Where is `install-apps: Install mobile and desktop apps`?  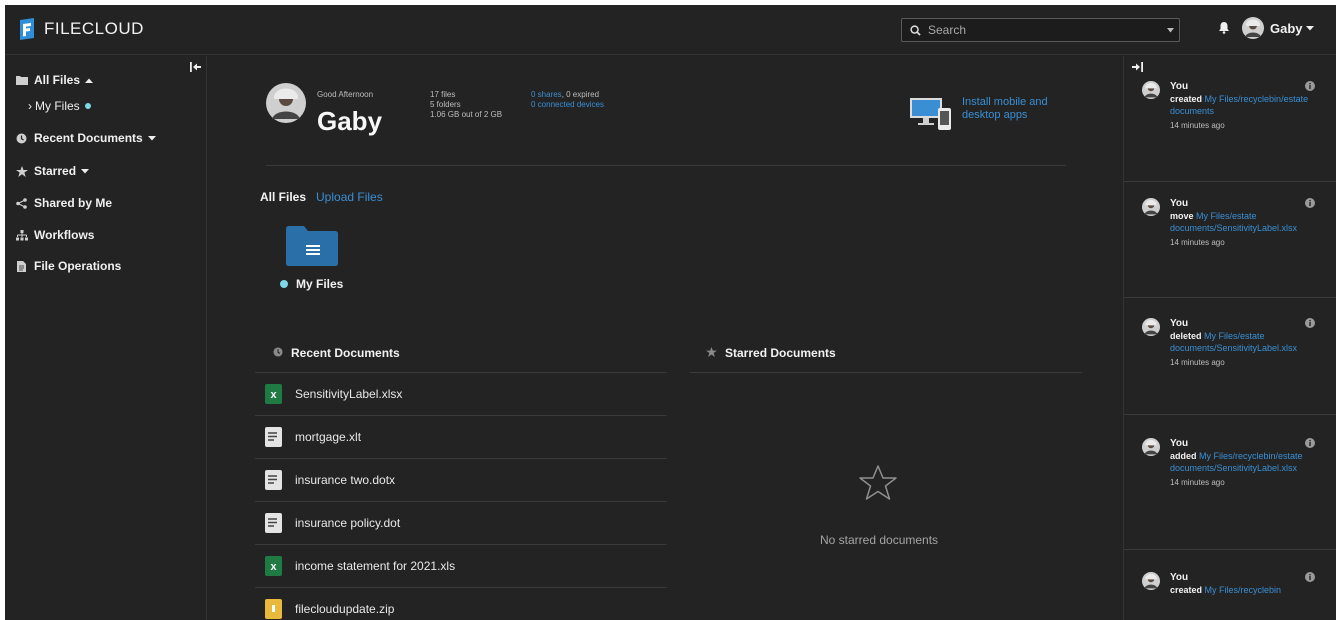 install-apps: Install mobile and desktop apps is located at coordinates (986, 113).